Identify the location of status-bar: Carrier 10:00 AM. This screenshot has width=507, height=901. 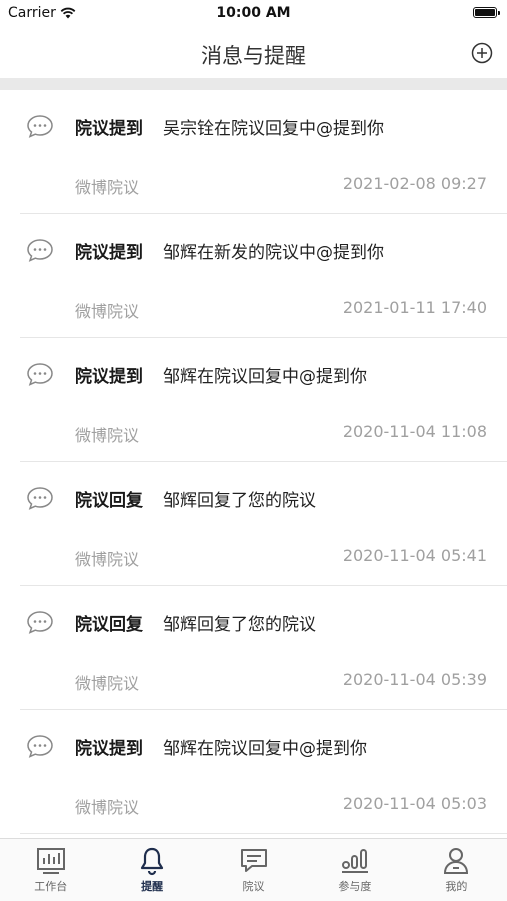
(253, 14).